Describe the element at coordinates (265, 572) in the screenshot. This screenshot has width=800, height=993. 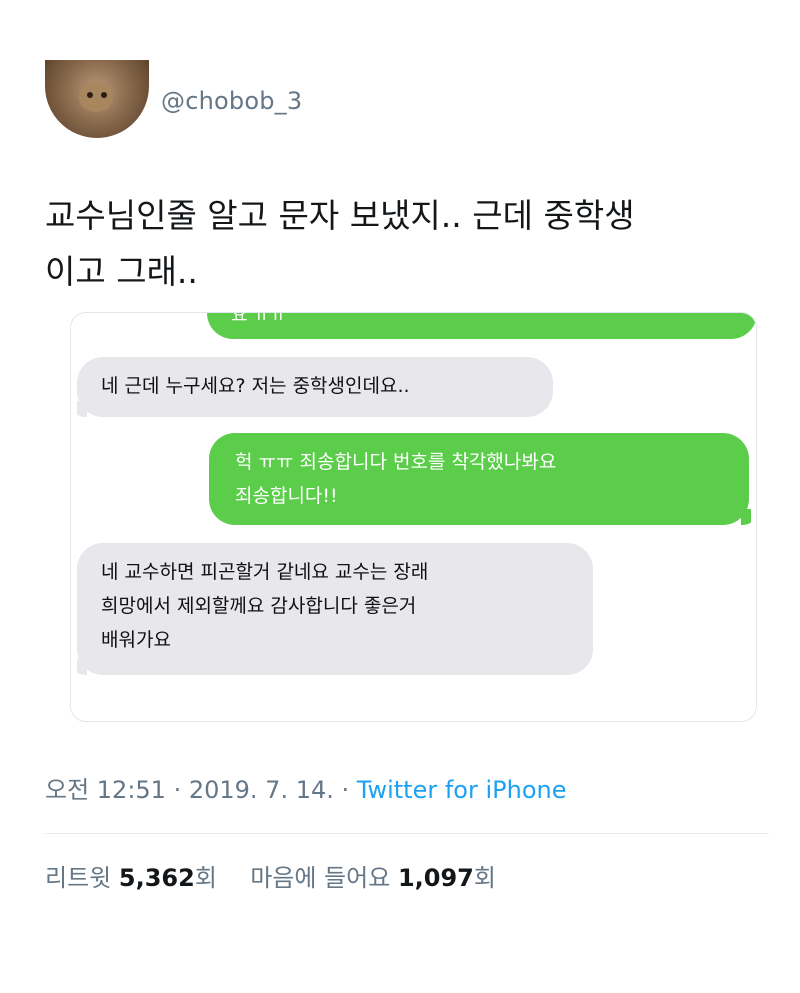
I see `message-line: 네 교수하면 피곤할거 같네요 교수는 장래` at that location.